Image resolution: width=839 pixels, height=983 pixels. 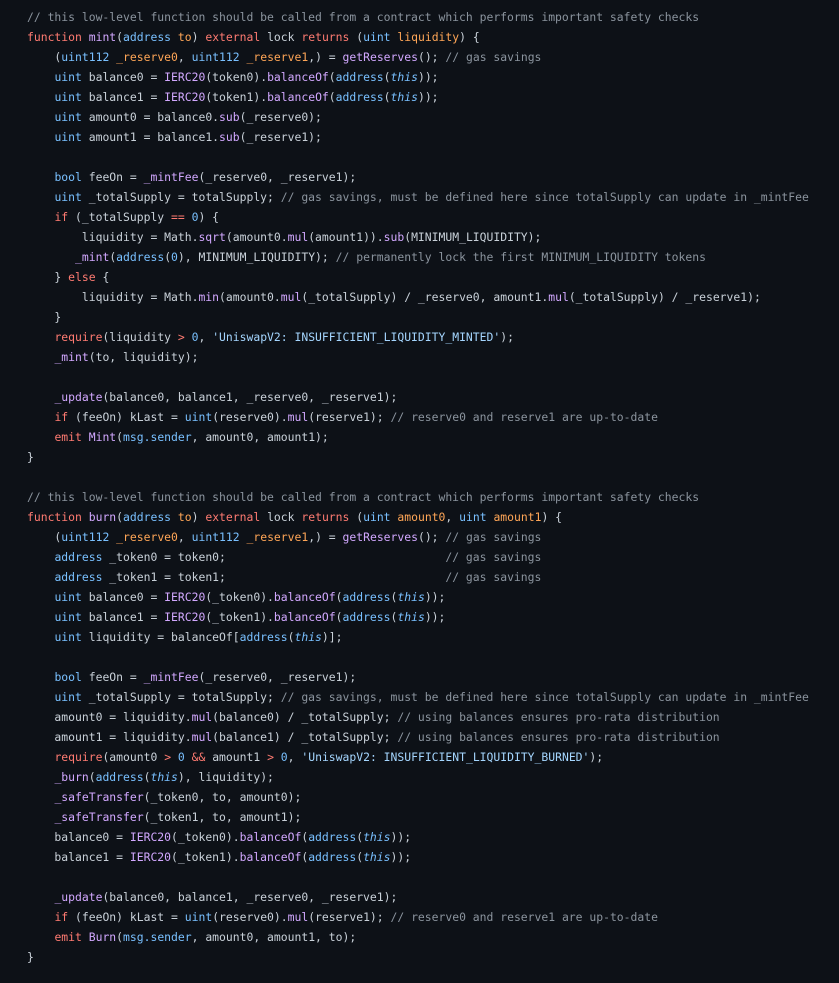 I want to click on code-token: Mint, so click(x=102, y=437).